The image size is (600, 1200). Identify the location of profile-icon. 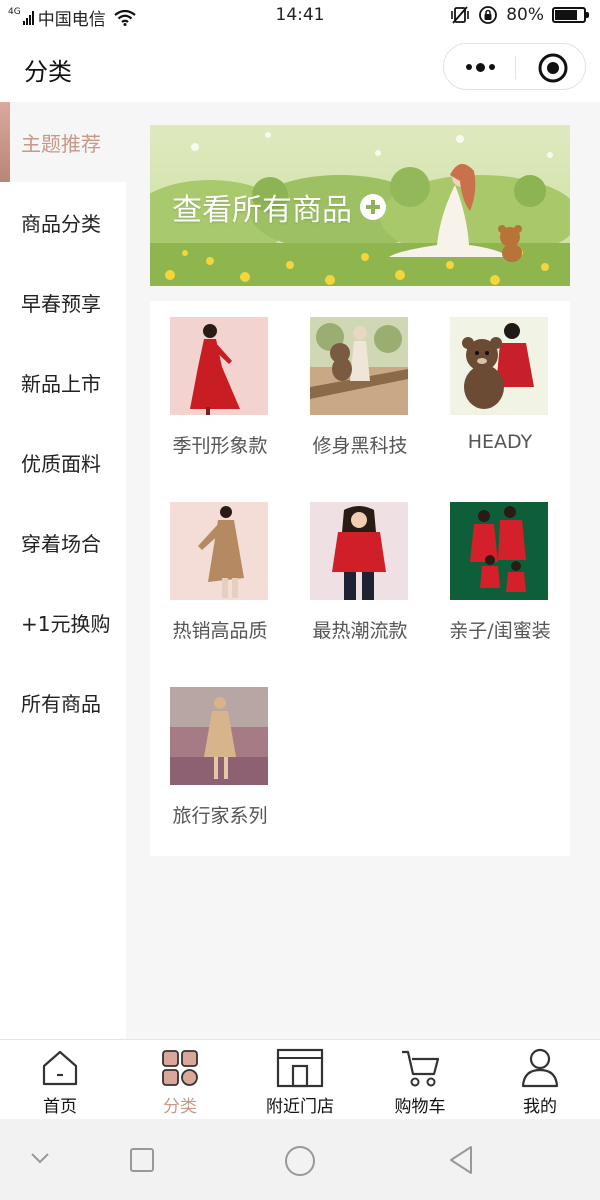
(540, 1068).